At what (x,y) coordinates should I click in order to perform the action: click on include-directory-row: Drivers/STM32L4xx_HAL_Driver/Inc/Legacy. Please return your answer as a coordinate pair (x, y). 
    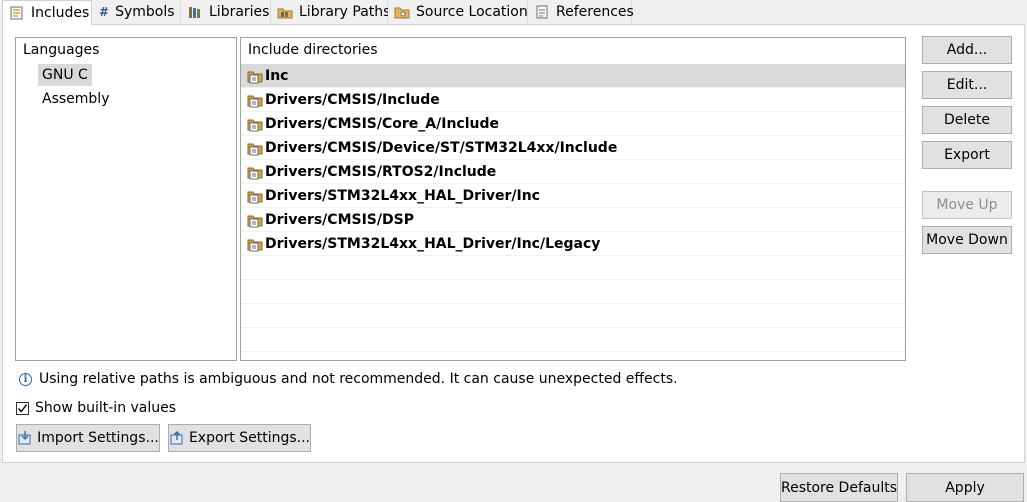
    Looking at the image, I should click on (573, 244).